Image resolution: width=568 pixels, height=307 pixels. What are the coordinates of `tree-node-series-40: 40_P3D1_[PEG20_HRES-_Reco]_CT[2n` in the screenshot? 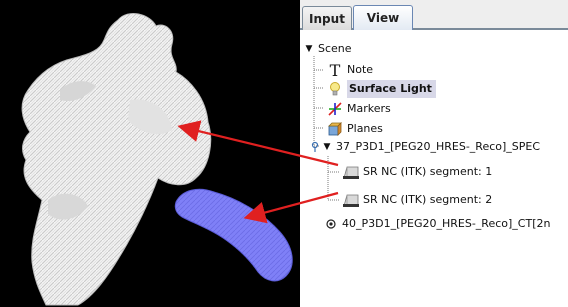 It's located at (438, 224).